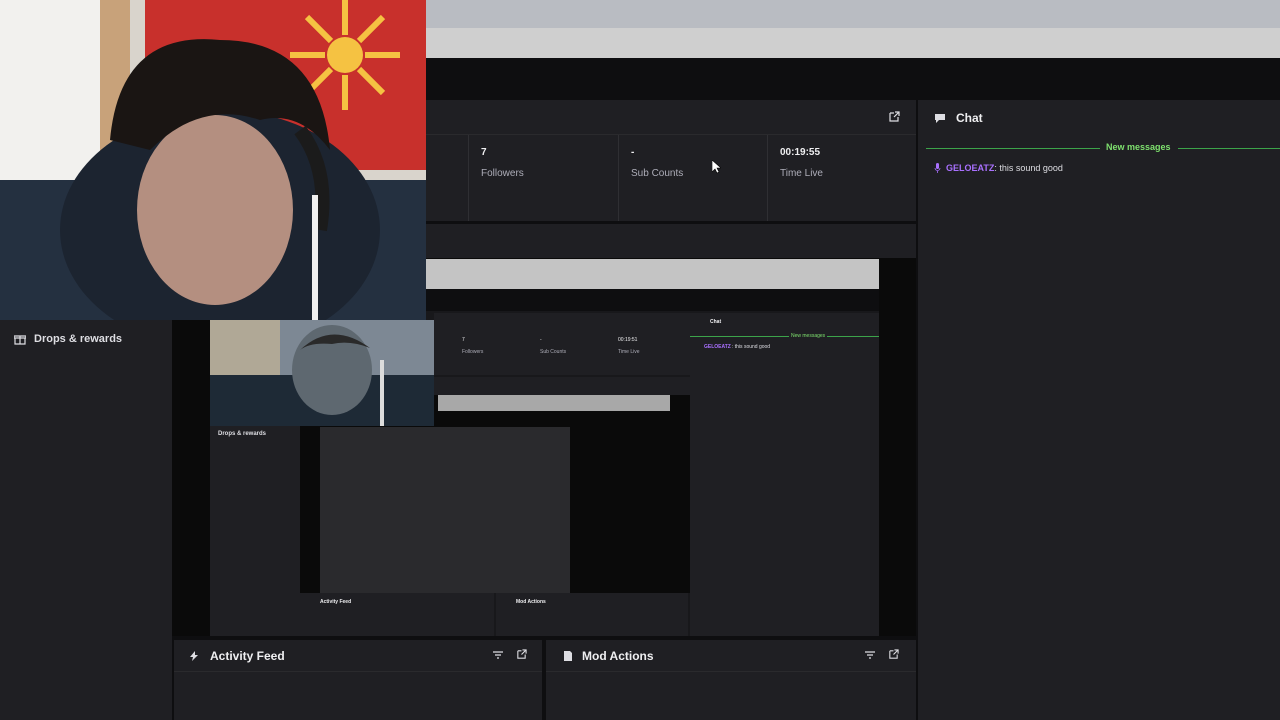  I want to click on nested-chat-text: : this sound good, so click(751, 347).